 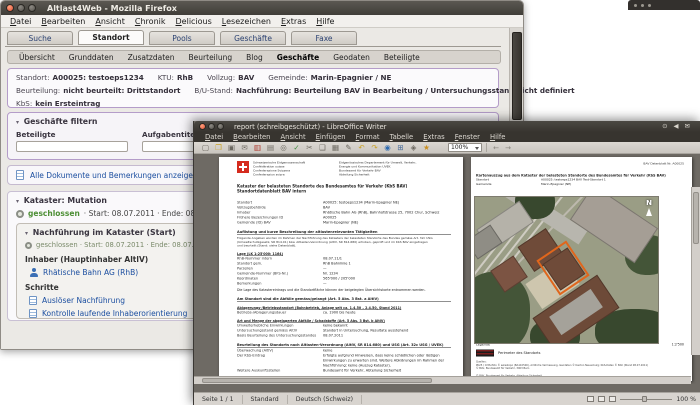 I want to click on main-tab: Geschäfte, so click(x=253, y=38).